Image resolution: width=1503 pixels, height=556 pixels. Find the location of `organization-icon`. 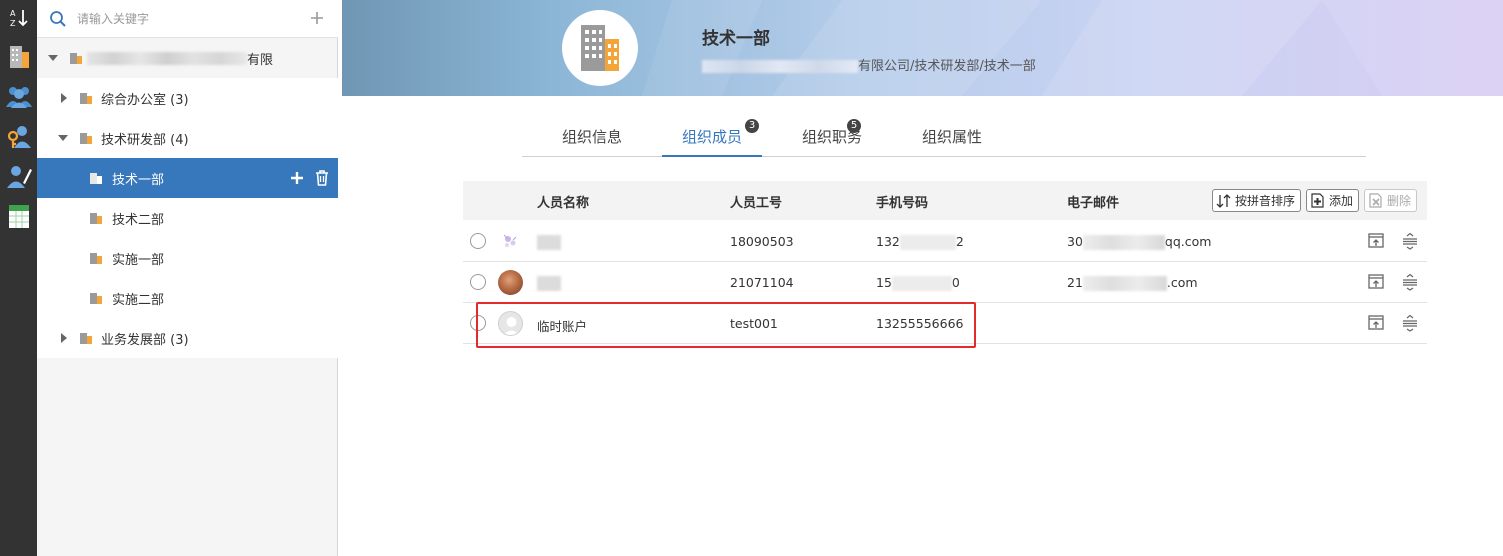

organization-icon is located at coordinates (18, 56).